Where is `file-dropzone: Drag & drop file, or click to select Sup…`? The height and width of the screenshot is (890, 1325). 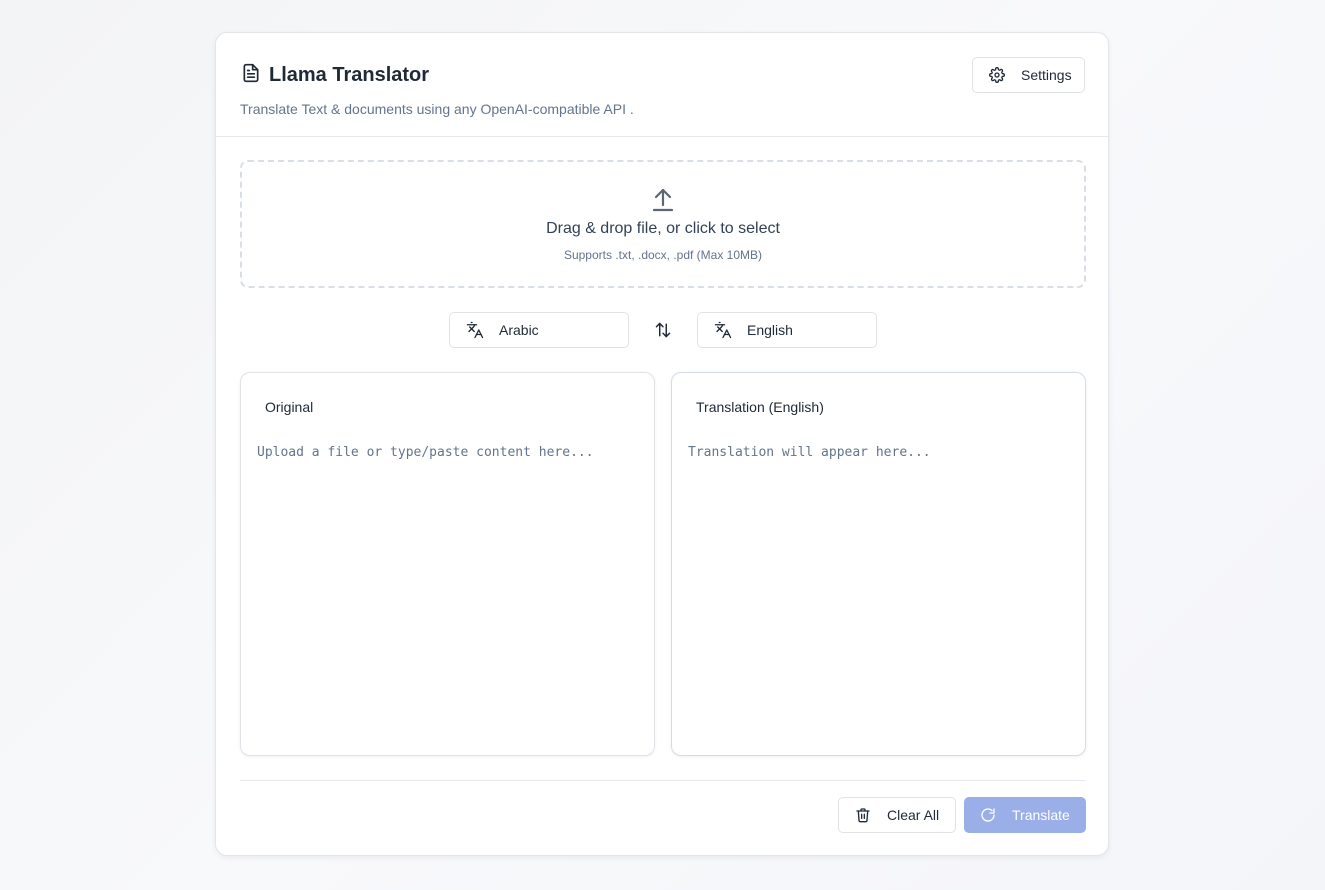
file-dropzone: Drag & drop file, or click to select Sup… is located at coordinates (663, 224).